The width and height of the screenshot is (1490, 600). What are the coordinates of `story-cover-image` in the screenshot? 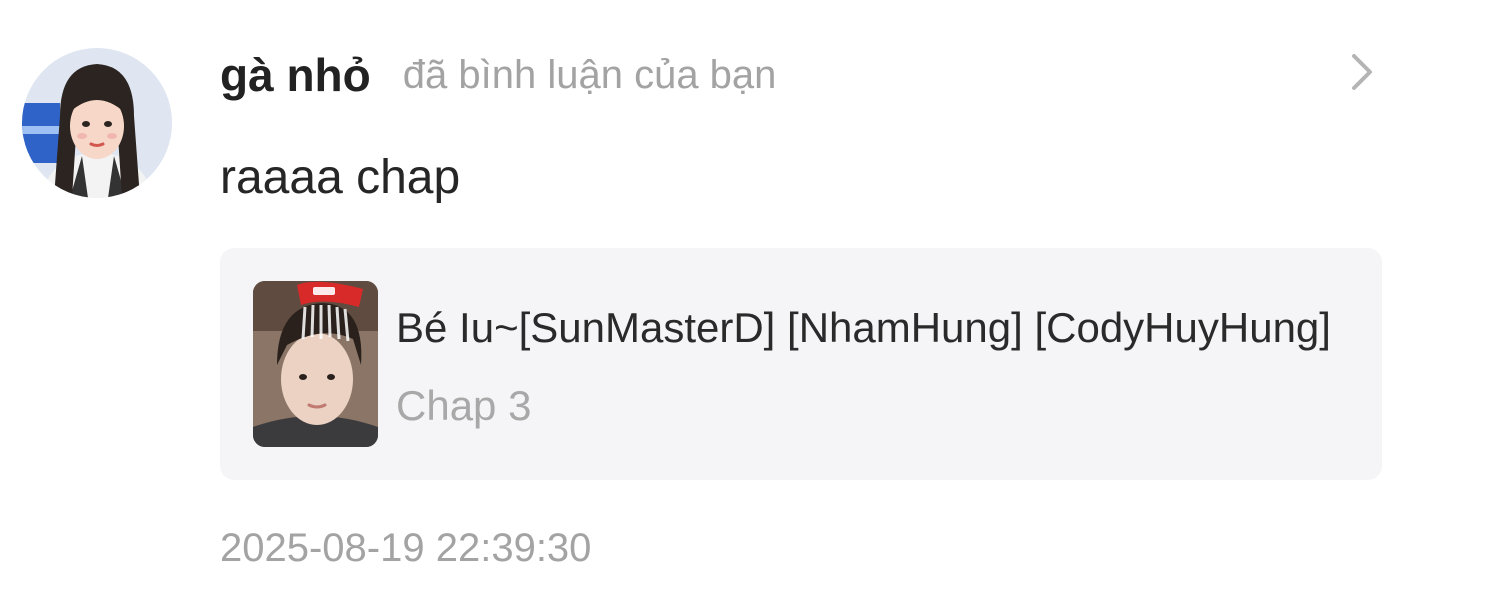 It's located at (315, 364).